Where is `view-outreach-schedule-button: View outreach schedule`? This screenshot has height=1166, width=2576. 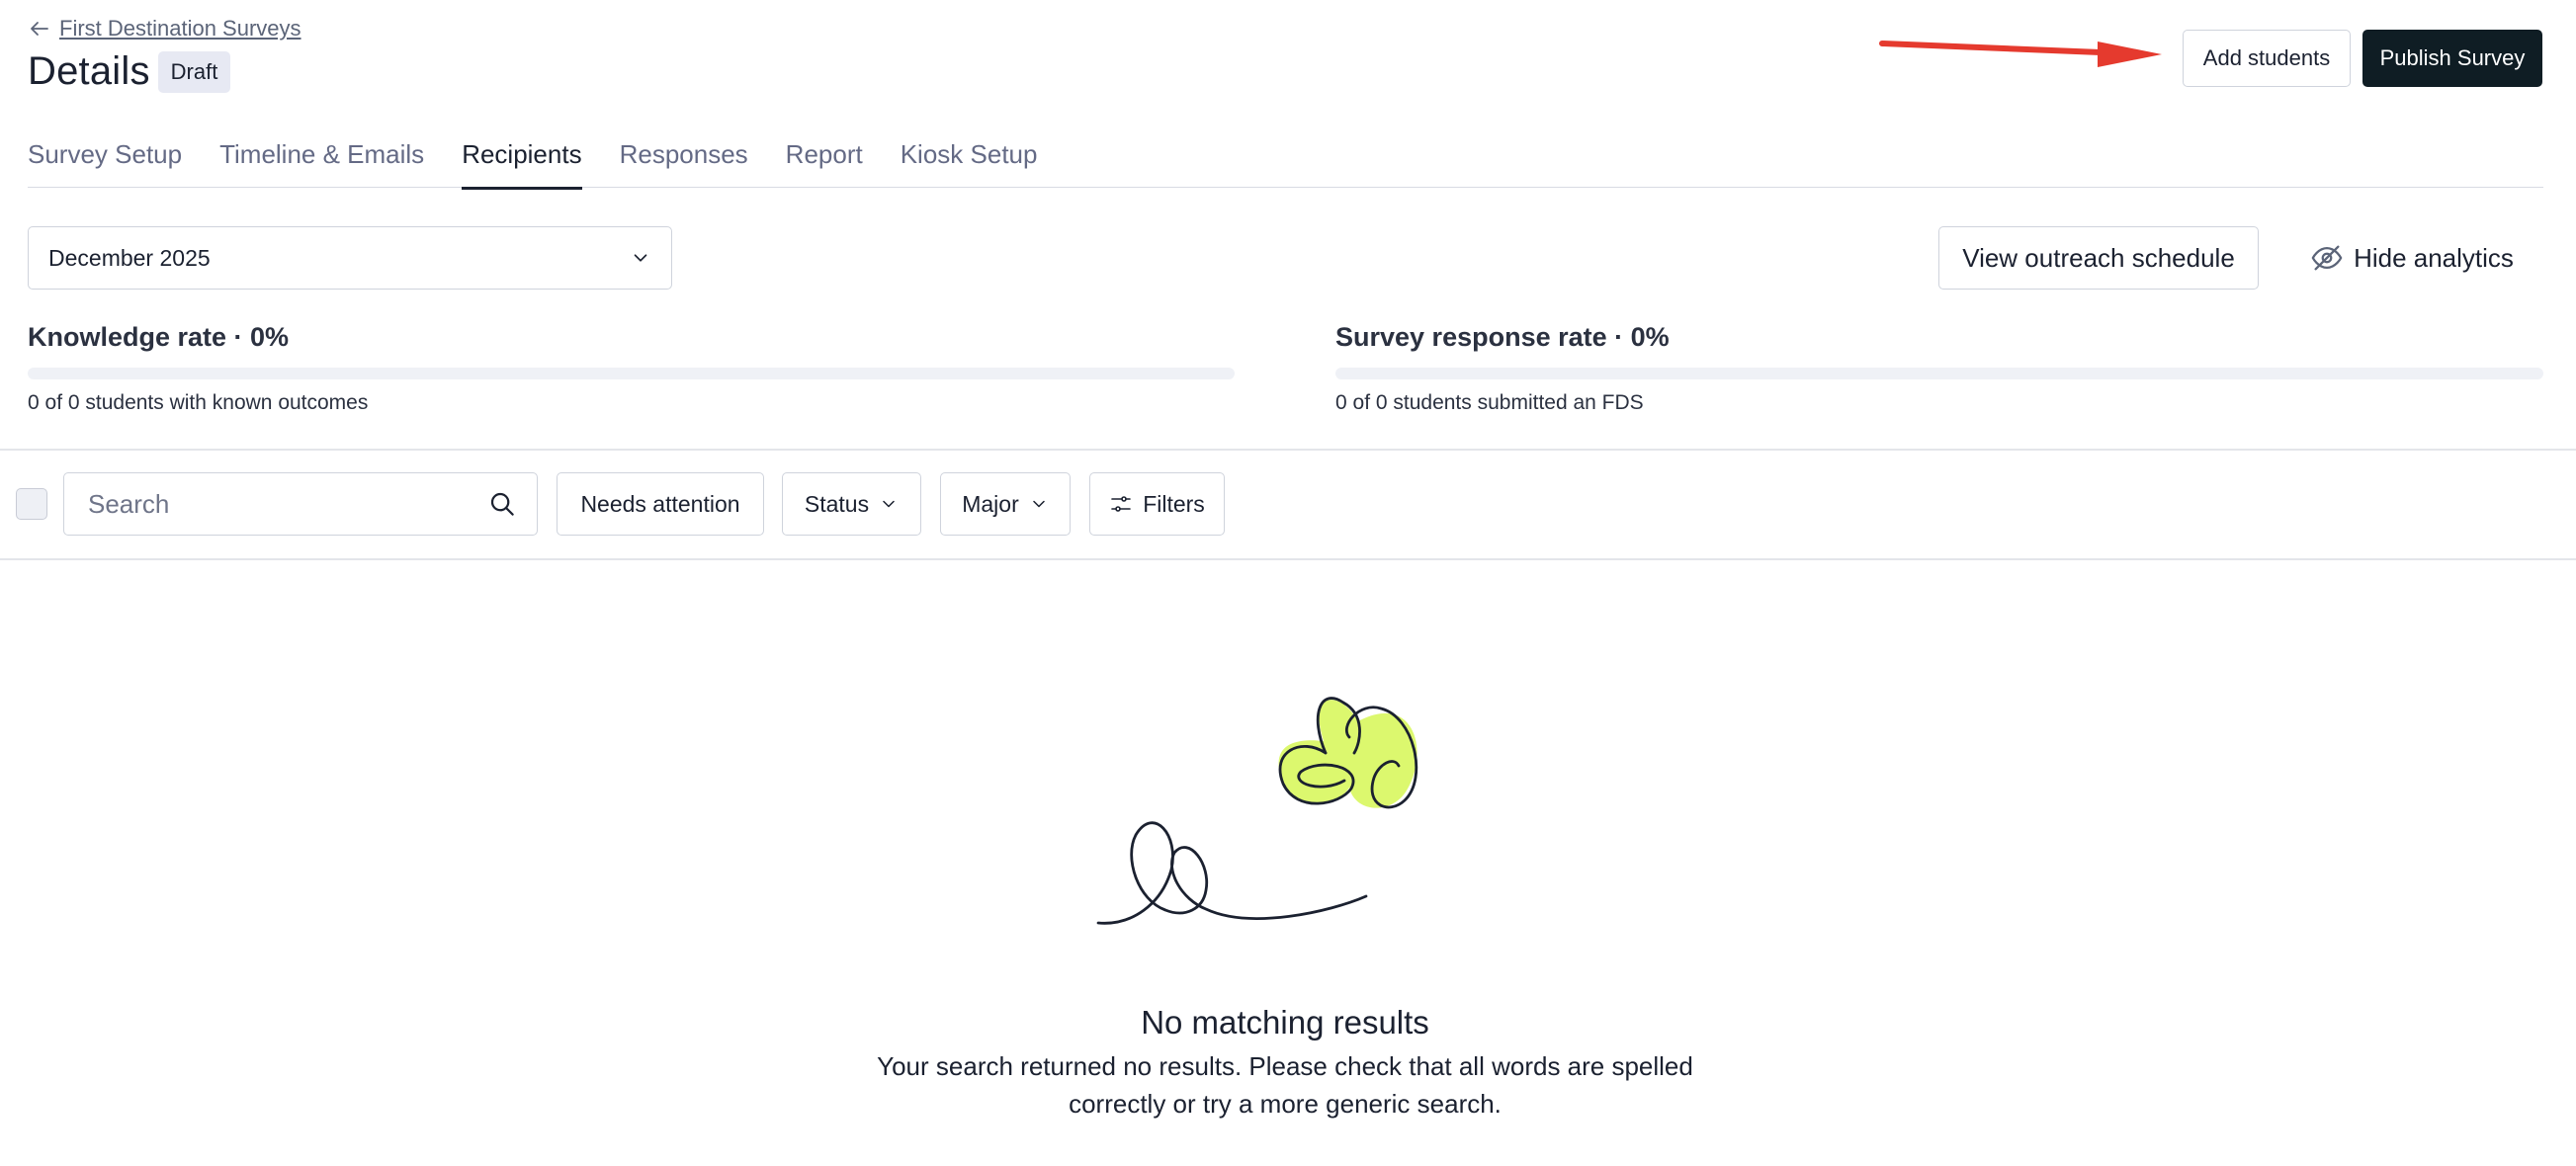
view-outreach-schedule-button: View outreach schedule is located at coordinates (2098, 258).